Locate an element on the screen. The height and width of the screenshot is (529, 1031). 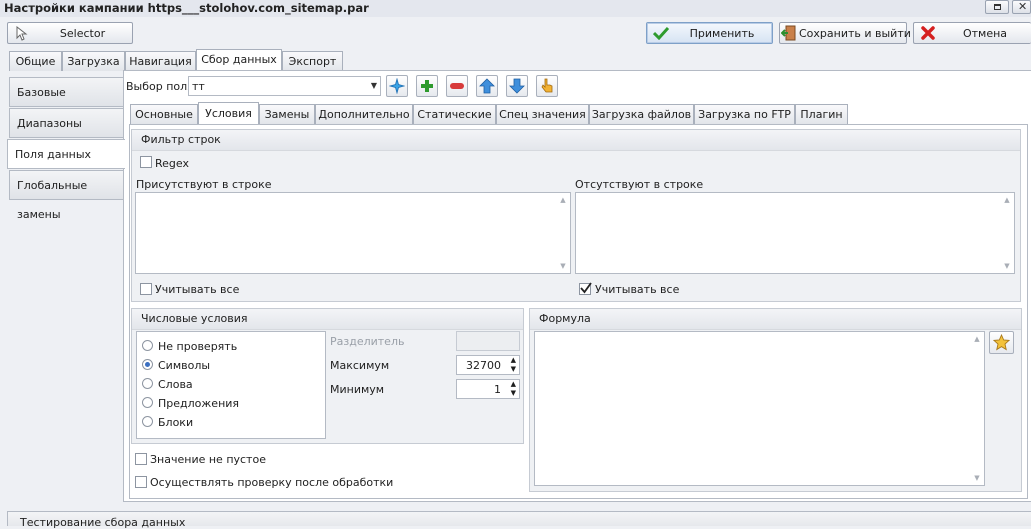
subtab-replacements: Замены is located at coordinates (287, 114).